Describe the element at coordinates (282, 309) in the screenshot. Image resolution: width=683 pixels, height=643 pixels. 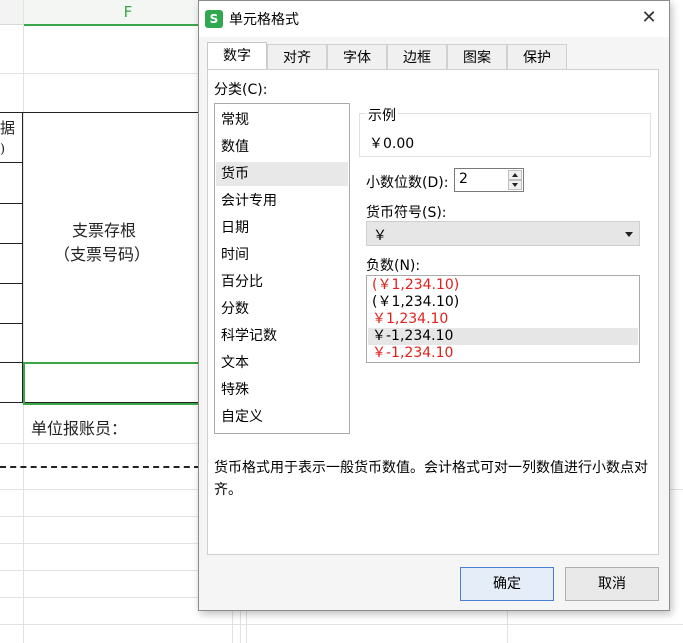
I see `list-item: 分数` at that location.